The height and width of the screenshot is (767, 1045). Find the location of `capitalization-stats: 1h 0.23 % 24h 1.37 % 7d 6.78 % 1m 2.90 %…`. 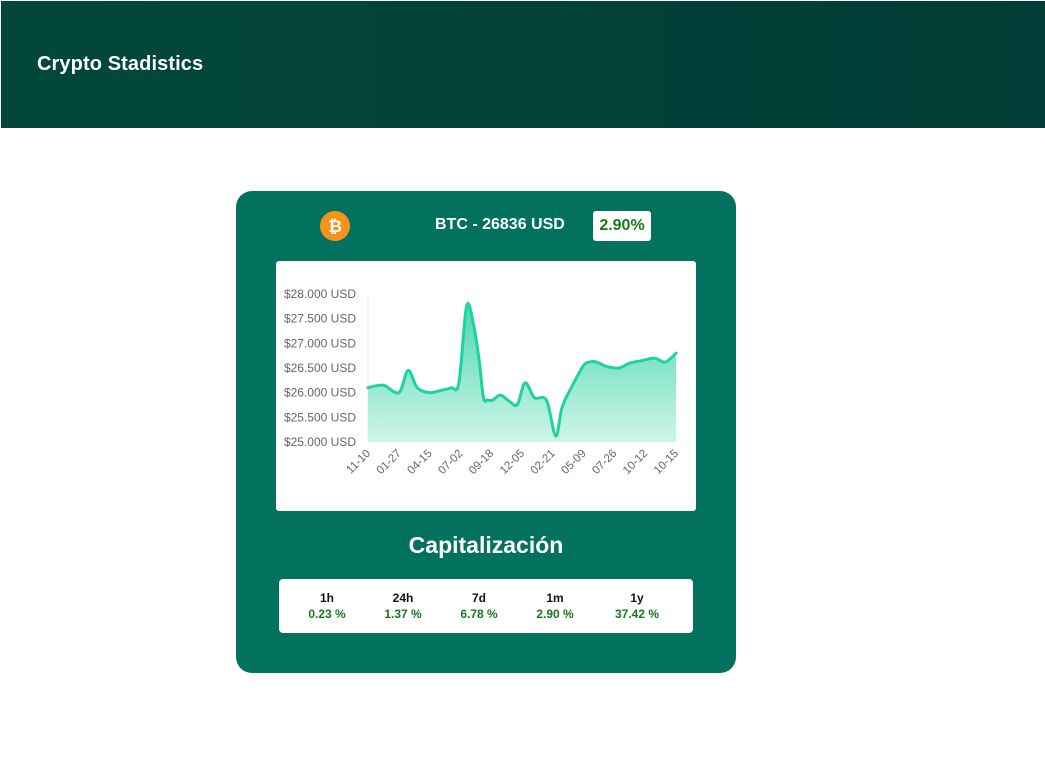

capitalization-stats: 1h 0.23 % 24h 1.37 % 7d 6.78 % 1m 2.90 %… is located at coordinates (486, 606).